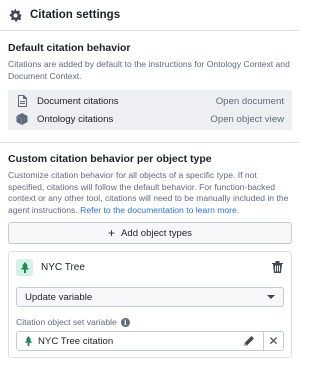  Describe the element at coordinates (271, 297) in the screenshot. I see `chevron-down-icon` at that location.